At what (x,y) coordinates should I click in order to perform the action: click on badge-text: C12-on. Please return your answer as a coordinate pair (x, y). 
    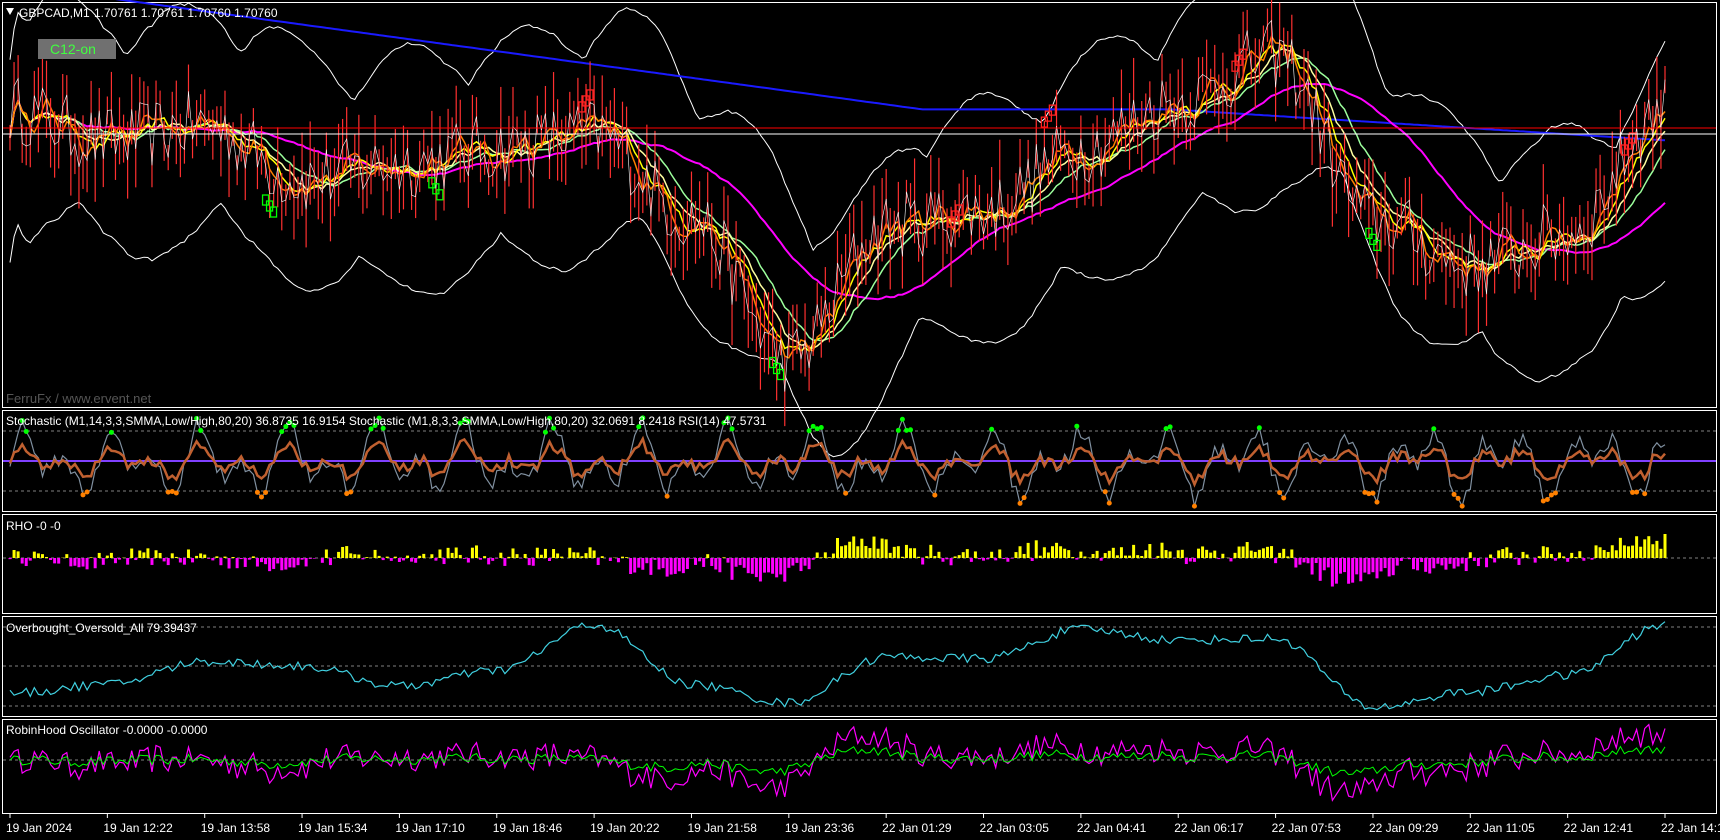
    Looking at the image, I should click on (73, 49).